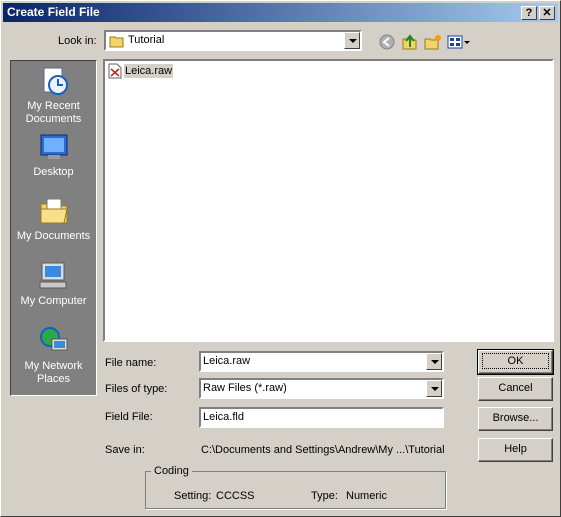 The width and height of the screenshot is (561, 517). Describe the element at coordinates (366, 496) in the screenshot. I see `type-value: Numeric` at that location.